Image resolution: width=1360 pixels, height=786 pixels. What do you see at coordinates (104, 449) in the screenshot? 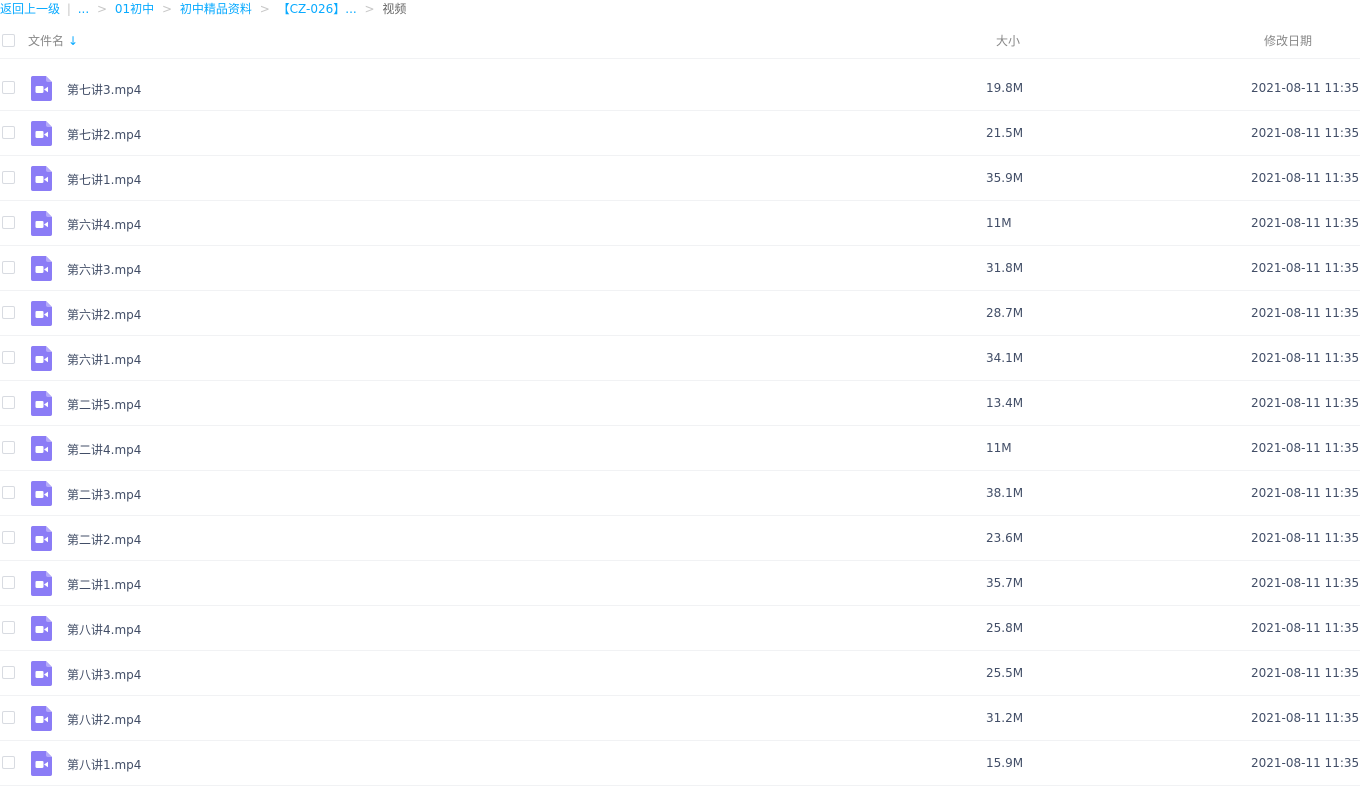
I see `file-name: 第二讲4.mp4` at bounding box center [104, 449].